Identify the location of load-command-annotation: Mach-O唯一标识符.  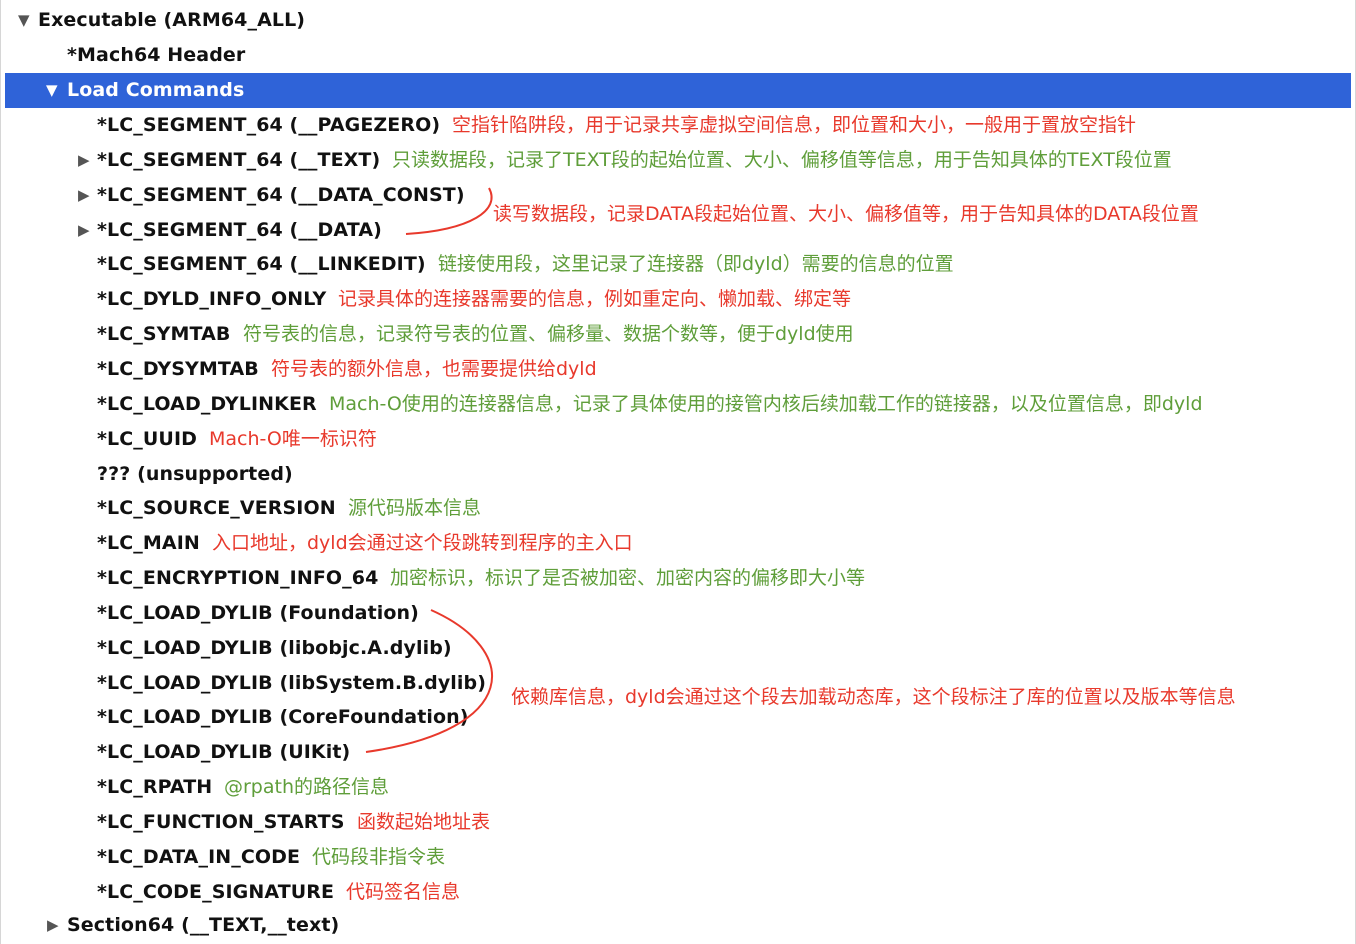
(293, 439).